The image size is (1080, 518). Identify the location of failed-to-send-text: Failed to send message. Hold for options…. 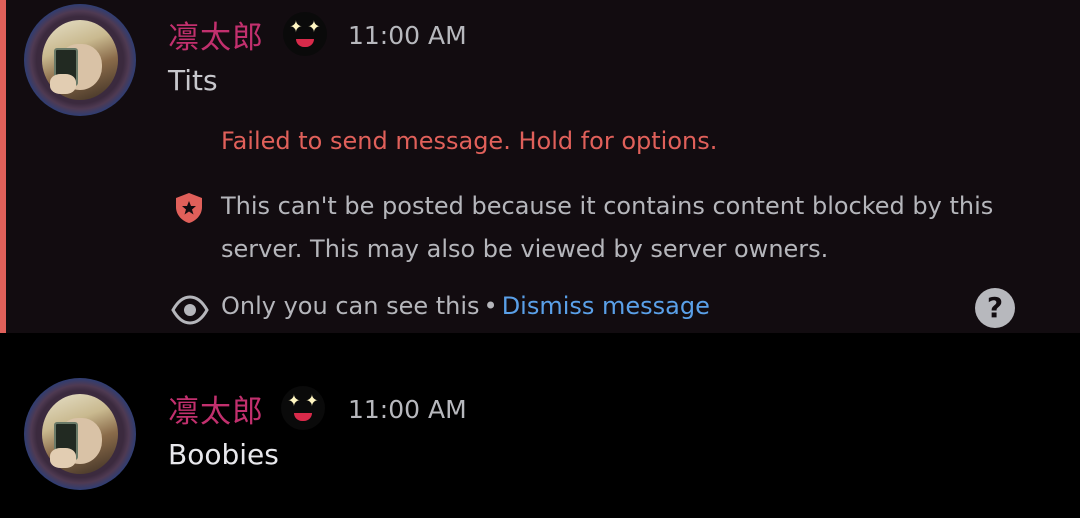
(469, 141).